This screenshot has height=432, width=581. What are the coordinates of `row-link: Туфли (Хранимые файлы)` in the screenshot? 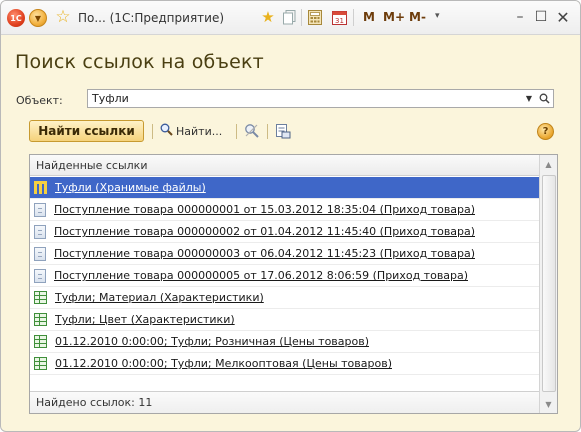 It's located at (130, 187).